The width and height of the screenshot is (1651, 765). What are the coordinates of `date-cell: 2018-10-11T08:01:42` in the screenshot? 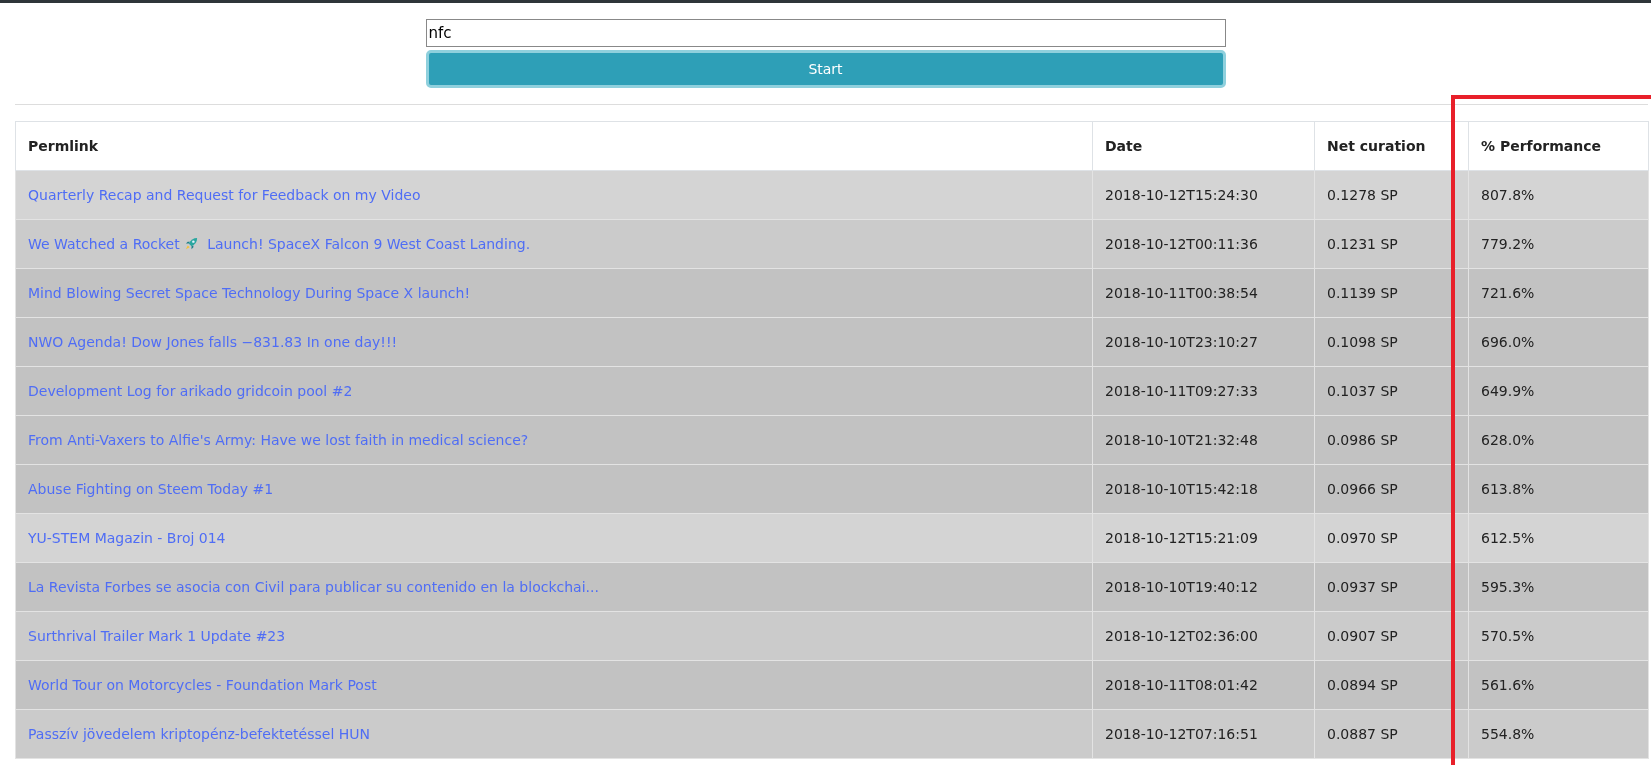 It's located at (1203, 685).